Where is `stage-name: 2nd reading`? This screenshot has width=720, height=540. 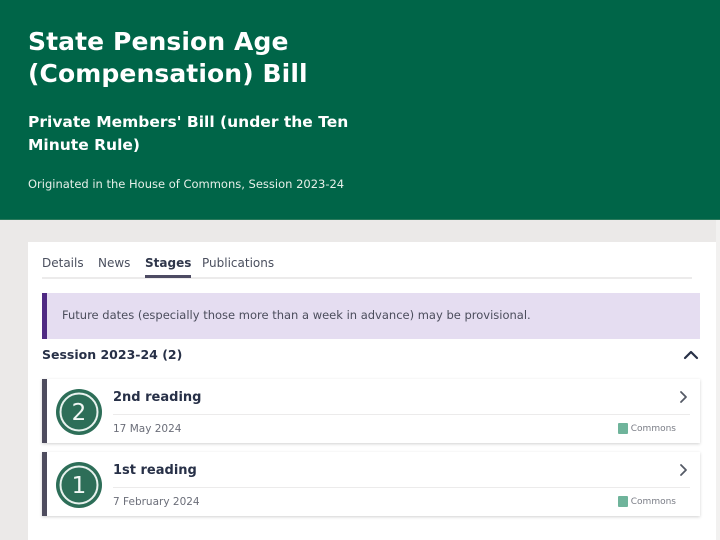
stage-name: 2nd reading is located at coordinates (157, 397).